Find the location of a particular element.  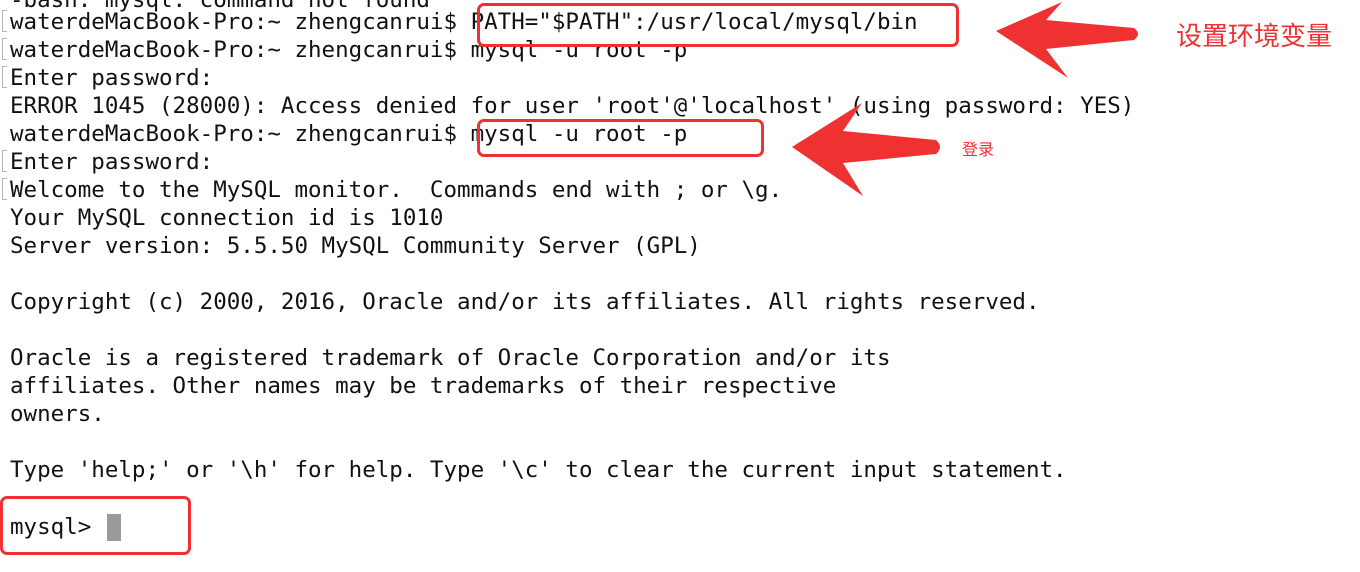

set-env-annotation: 设置环境变量 is located at coordinates (1254, 37).